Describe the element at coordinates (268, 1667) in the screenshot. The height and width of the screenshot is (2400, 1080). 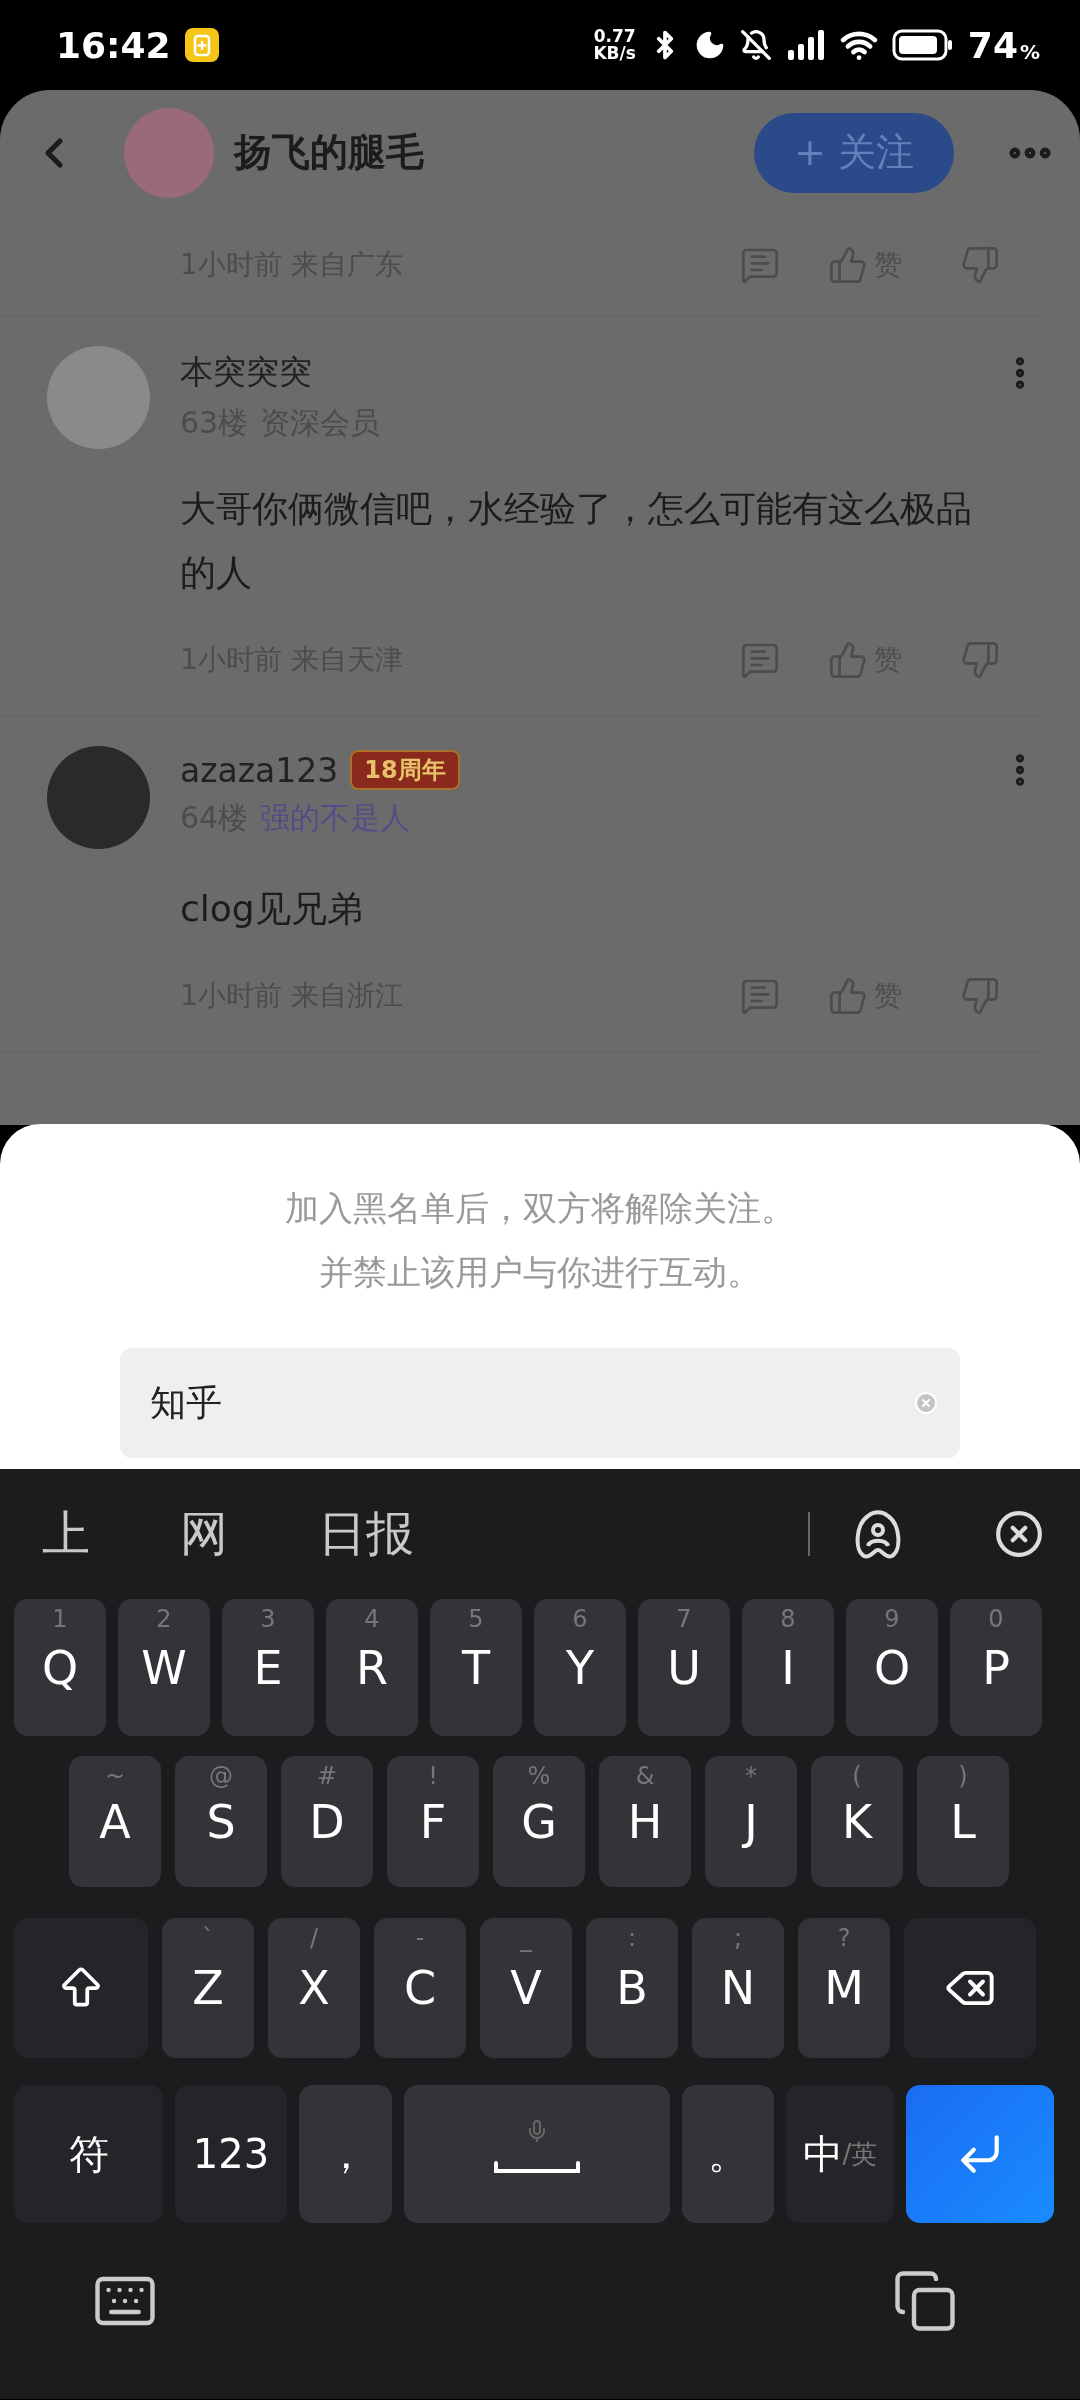
I see `key: 3 E` at that location.